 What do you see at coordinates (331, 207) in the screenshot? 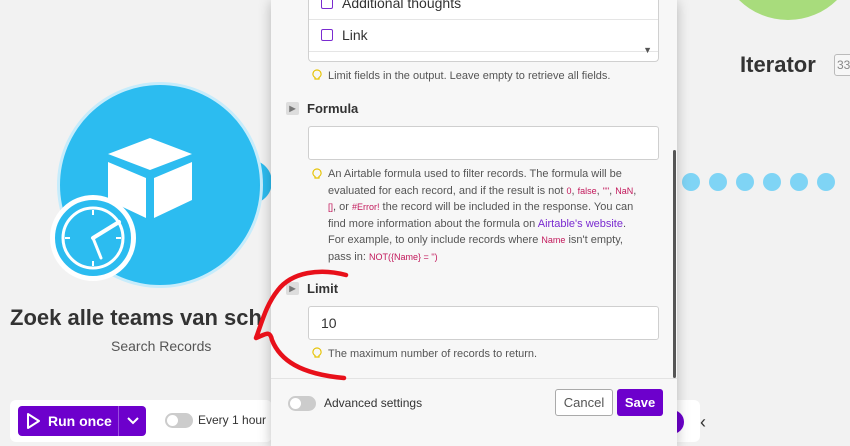
I see `code-empty-array: []` at bounding box center [331, 207].